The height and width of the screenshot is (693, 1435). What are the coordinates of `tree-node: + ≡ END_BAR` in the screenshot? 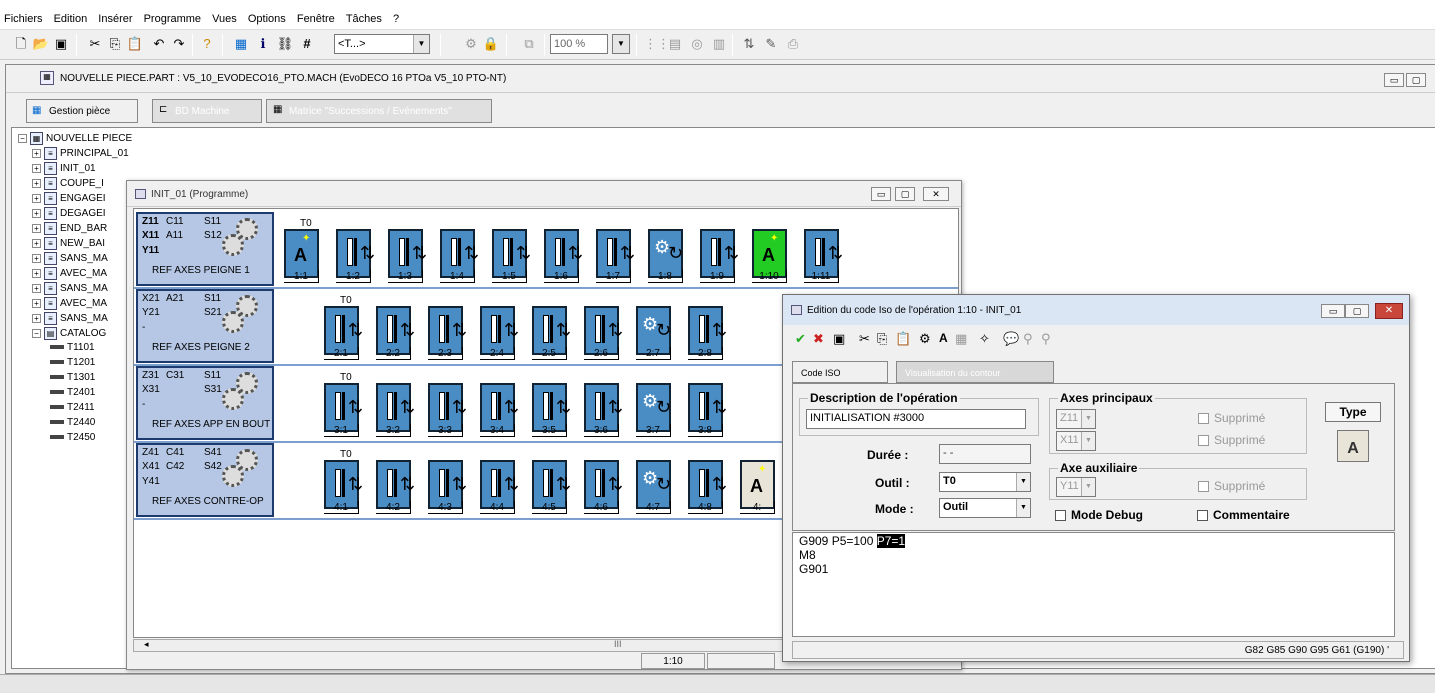 It's located at (69, 228).